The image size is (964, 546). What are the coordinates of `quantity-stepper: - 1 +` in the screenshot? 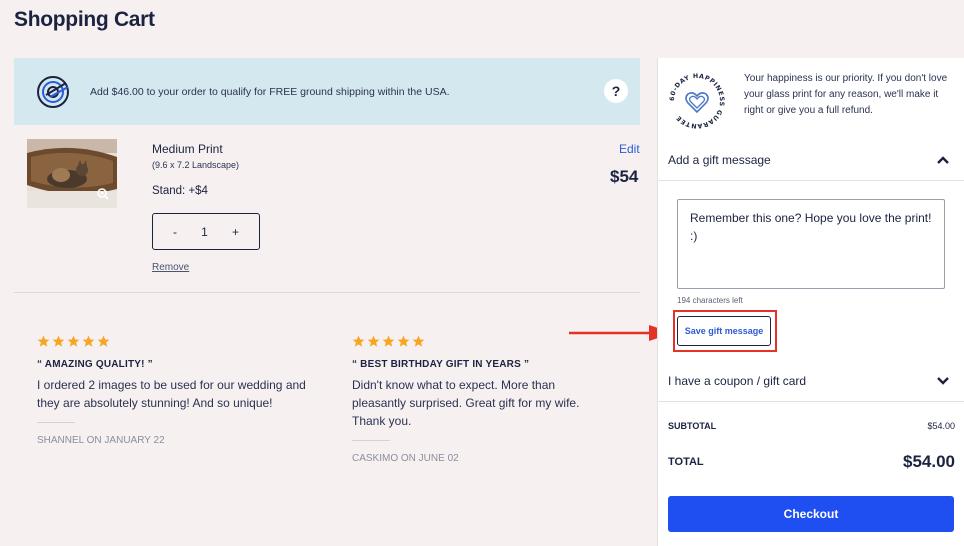 It's located at (206, 231).